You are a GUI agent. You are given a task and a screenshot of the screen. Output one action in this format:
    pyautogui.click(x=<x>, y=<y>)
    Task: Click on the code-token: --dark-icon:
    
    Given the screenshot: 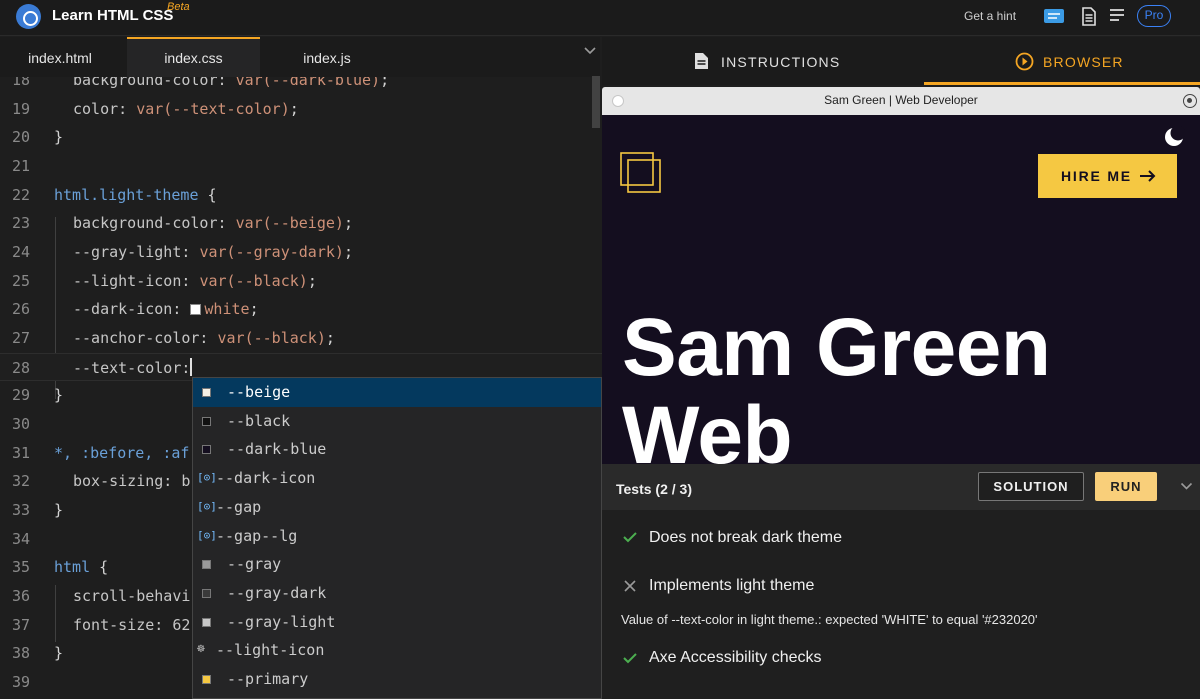 What is the action you would take?
    pyautogui.click(x=132, y=309)
    